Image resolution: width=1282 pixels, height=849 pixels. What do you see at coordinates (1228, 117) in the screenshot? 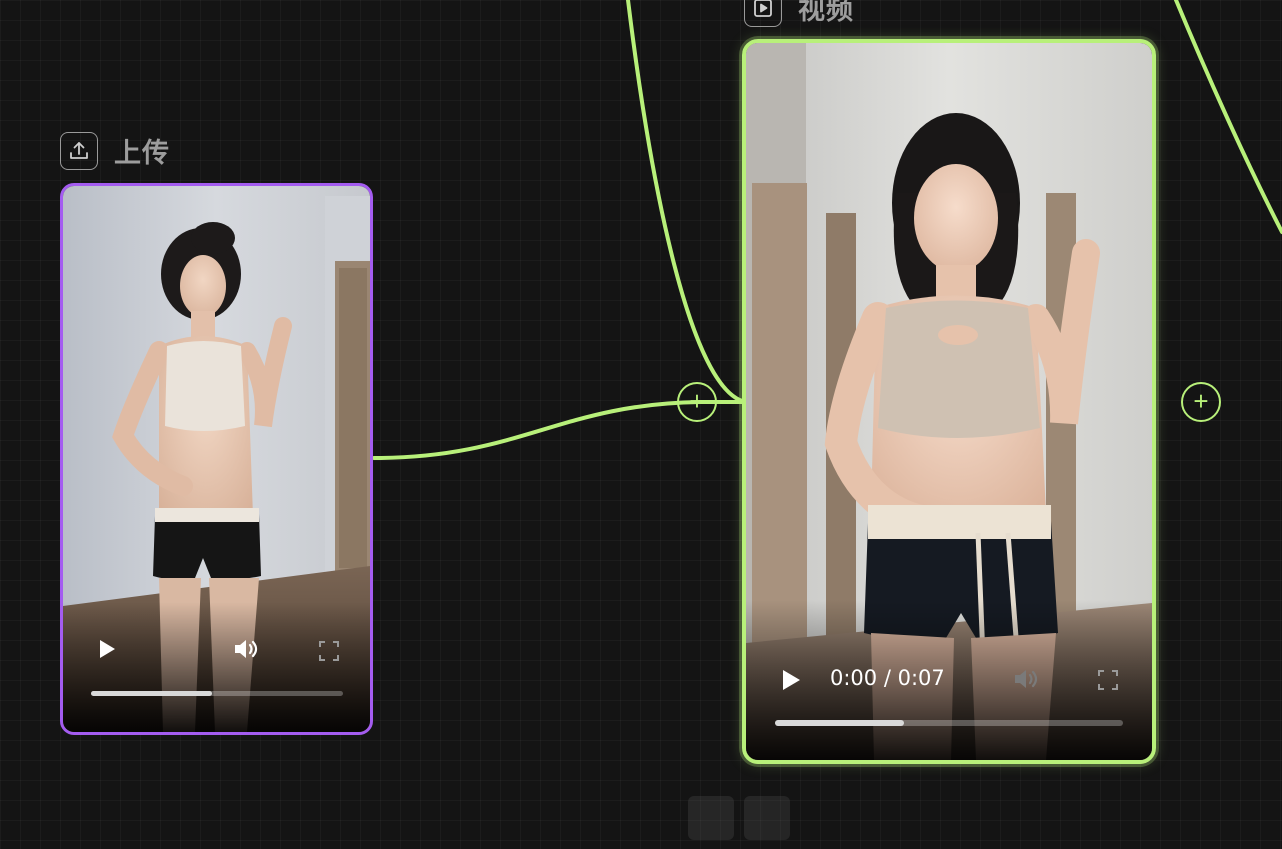
I see `edge-outgoing-right` at bounding box center [1228, 117].